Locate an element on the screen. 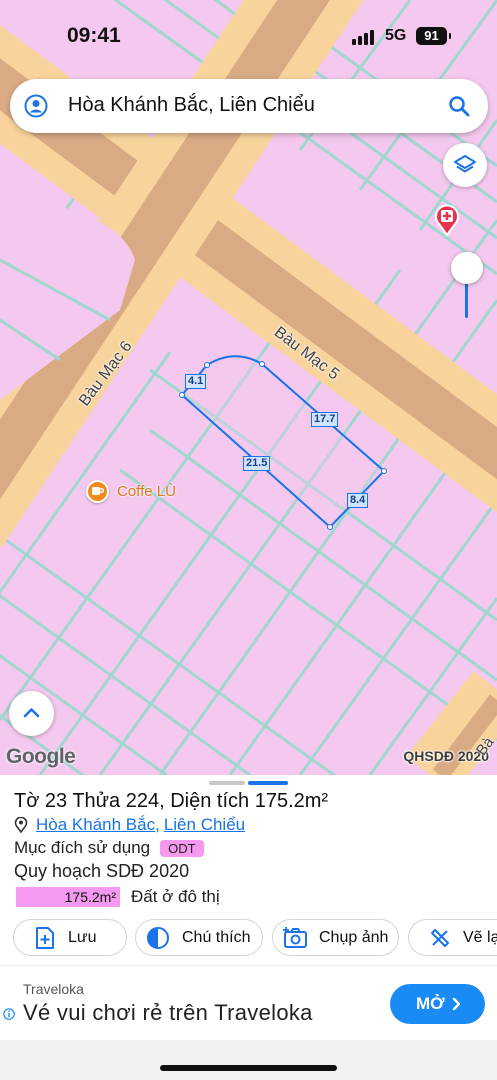 This screenshot has height=1080, width=497. area-description: Đất ở đô thị is located at coordinates (175, 896).